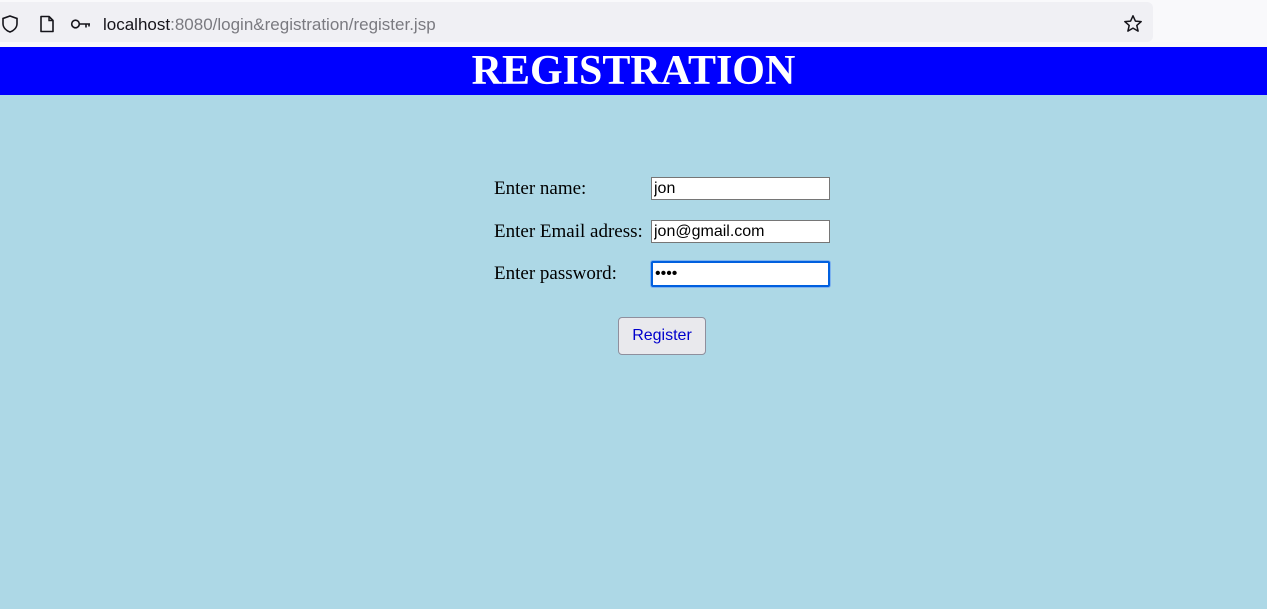 The image size is (1267, 609). Describe the element at coordinates (568, 231) in the screenshot. I see `email-label: Enter Email adress:` at that location.